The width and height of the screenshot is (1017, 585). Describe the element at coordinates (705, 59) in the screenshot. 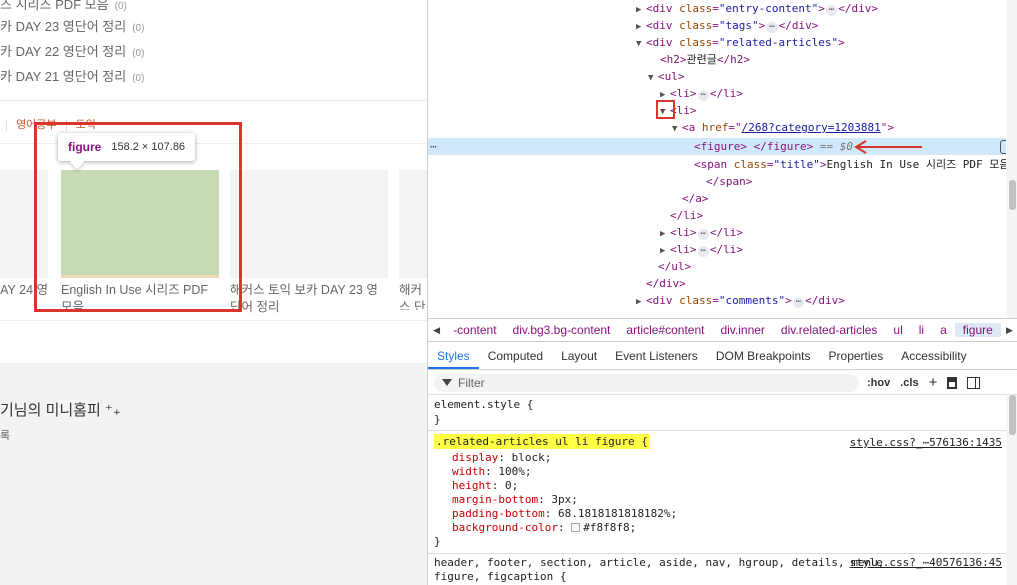

I see `dom-node: <h2>관련글</h2>` at that location.